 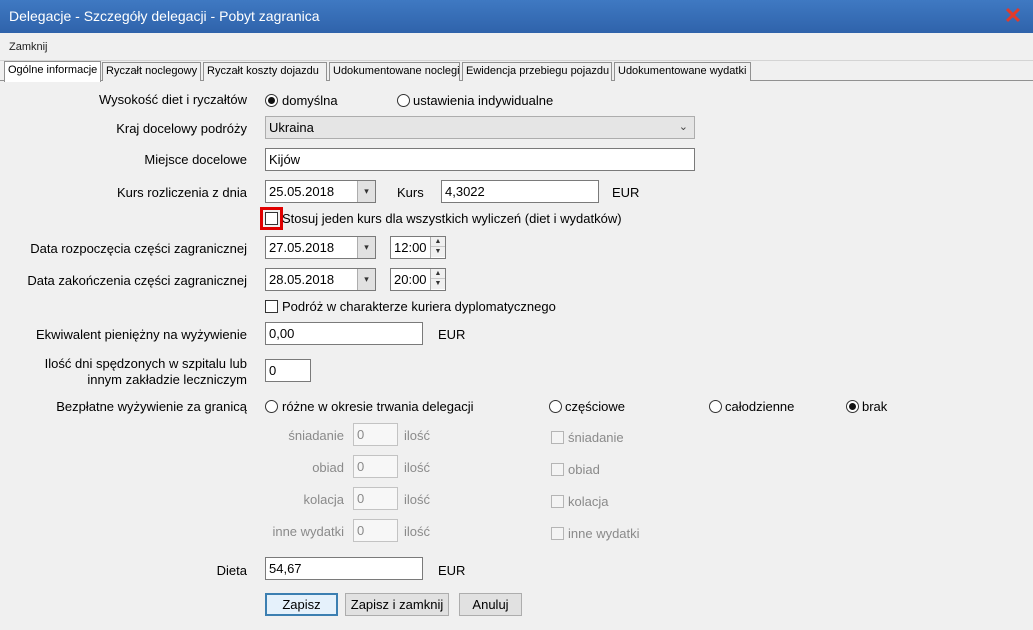 What do you see at coordinates (516, 47) in the screenshot?
I see `menu-bar` at bounding box center [516, 47].